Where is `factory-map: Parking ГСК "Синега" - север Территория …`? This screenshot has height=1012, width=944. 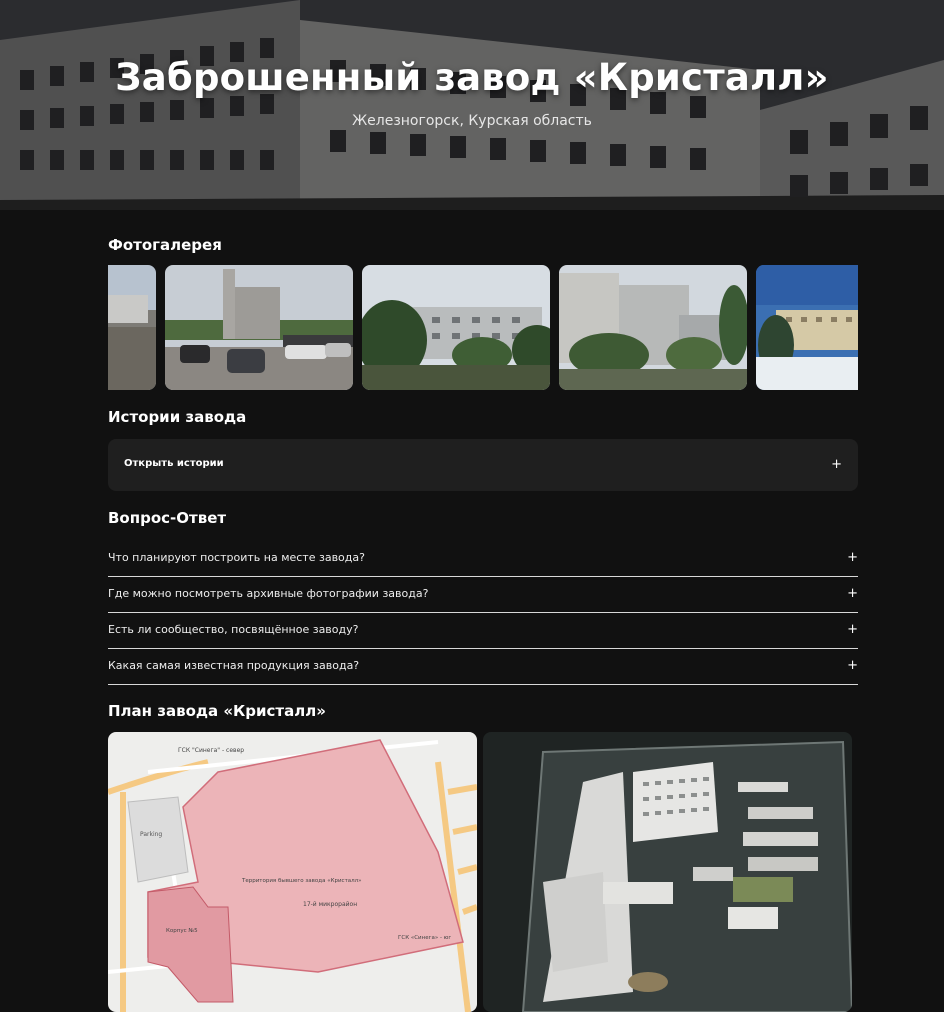 factory-map: Parking ГСК "Синега" - север Территория … is located at coordinates (292, 872).